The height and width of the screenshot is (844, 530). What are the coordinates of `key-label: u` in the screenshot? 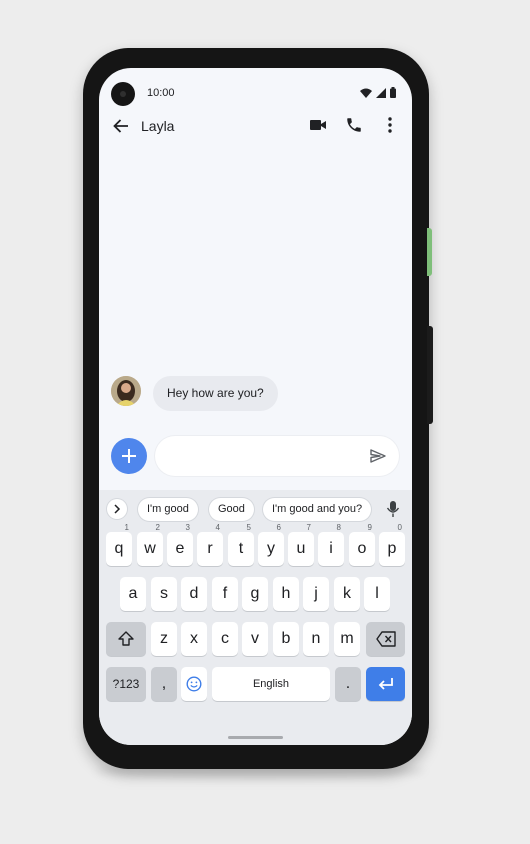 It's located at (301, 548).